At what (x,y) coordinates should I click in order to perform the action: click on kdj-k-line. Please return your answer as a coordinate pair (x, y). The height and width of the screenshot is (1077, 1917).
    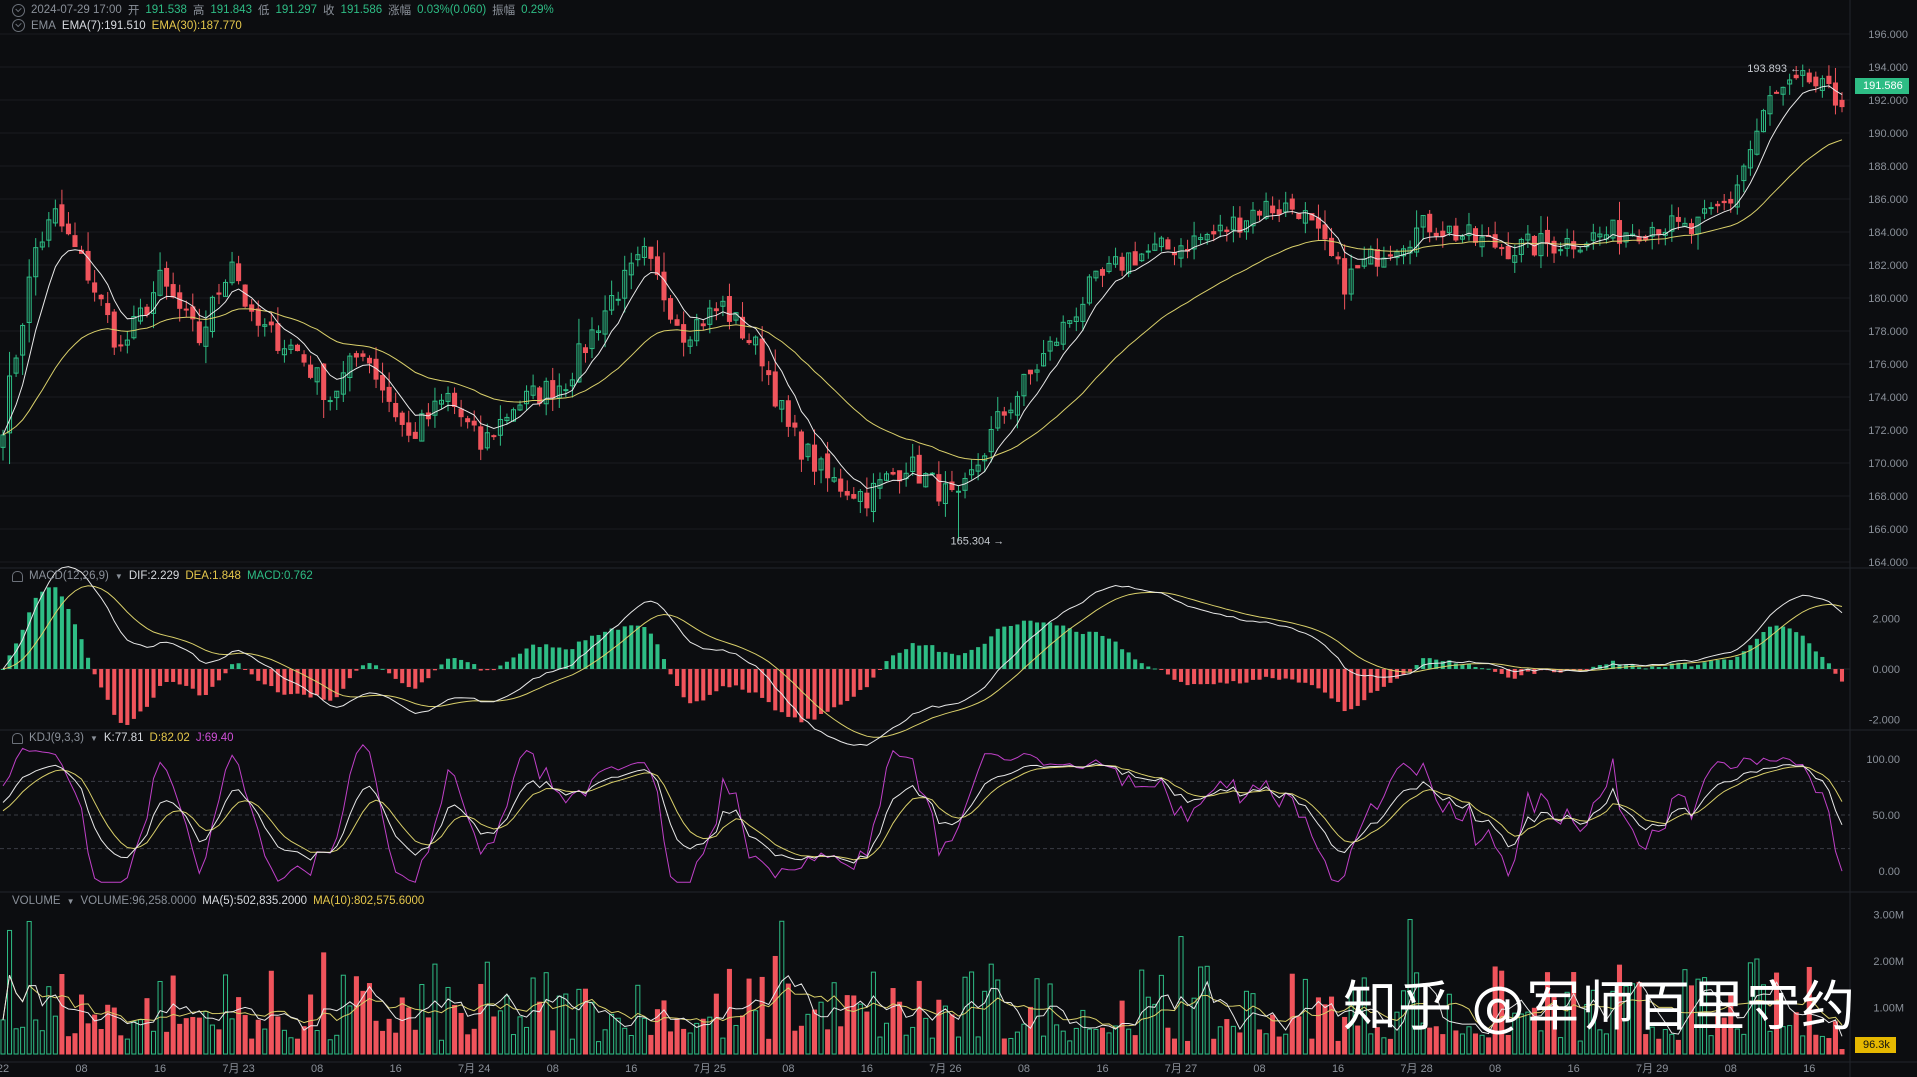
    Looking at the image, I should click on (922, 813).